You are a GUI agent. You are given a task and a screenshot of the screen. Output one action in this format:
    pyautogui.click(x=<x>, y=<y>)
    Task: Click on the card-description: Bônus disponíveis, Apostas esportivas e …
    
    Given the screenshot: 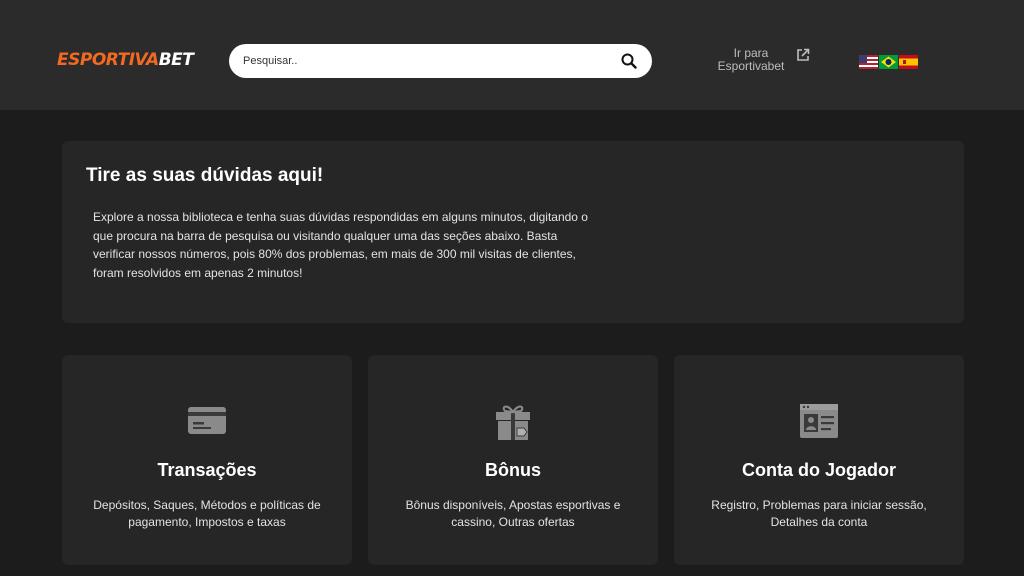 What is the action you would take?
    pyautogui.click(x=513, y=513)
    